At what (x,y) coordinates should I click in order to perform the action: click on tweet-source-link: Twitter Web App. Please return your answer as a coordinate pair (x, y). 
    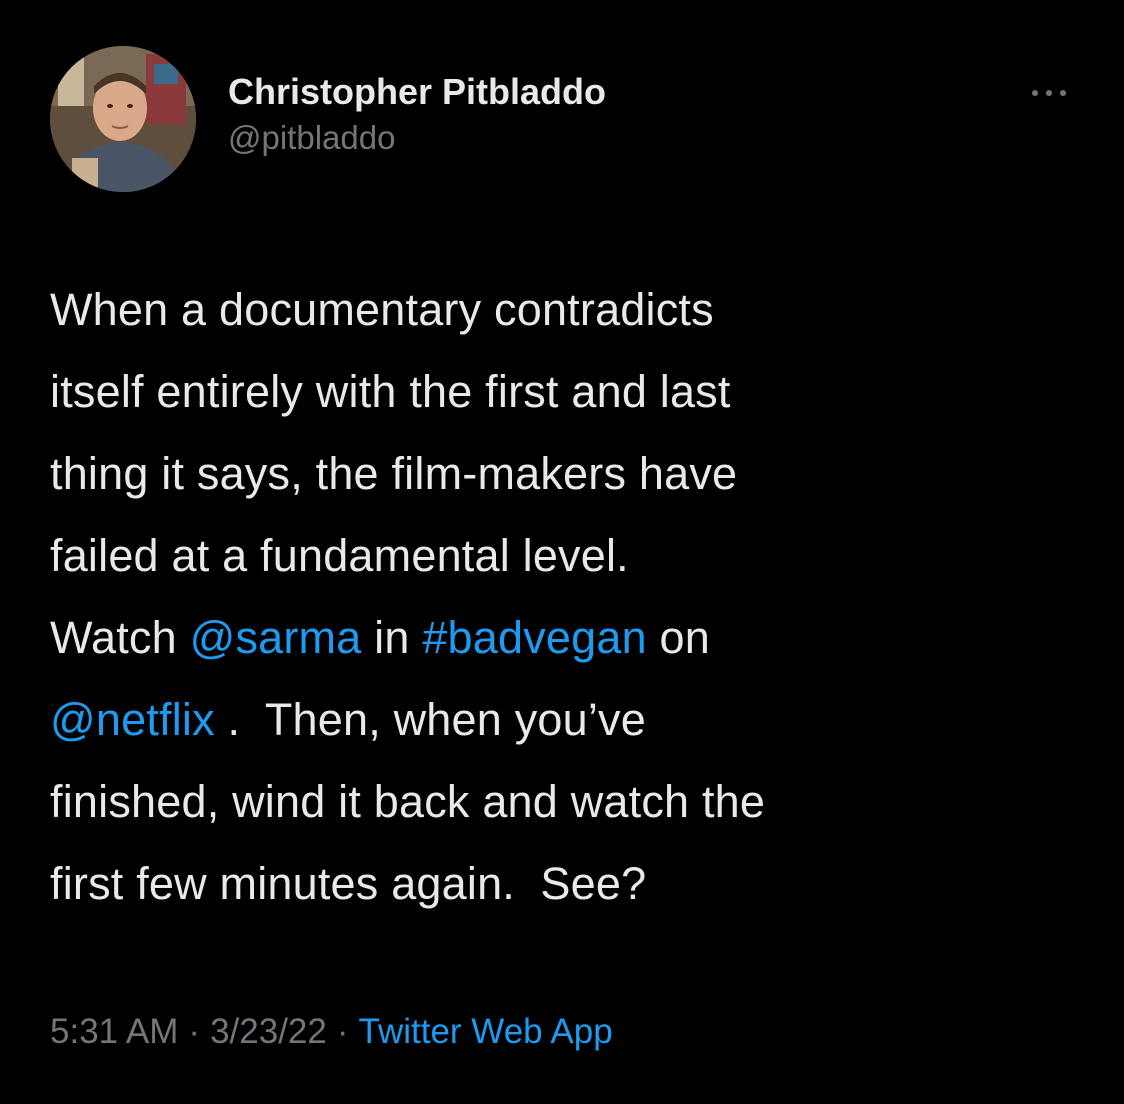
    Looking at the image, I should click on (486, 1031).